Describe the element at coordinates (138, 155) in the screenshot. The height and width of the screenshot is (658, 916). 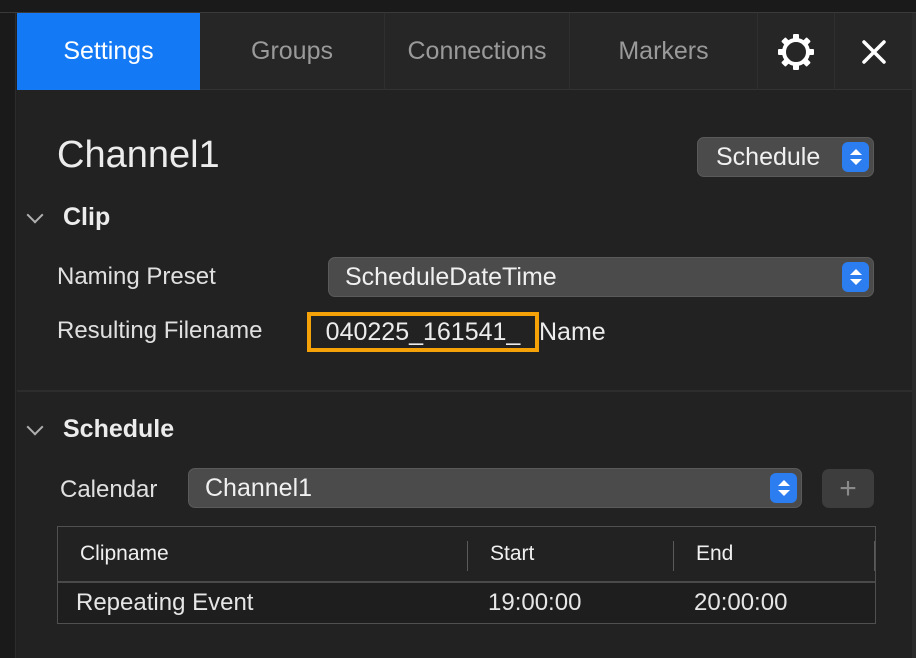
I see `channel-title: Channel1` at that location.